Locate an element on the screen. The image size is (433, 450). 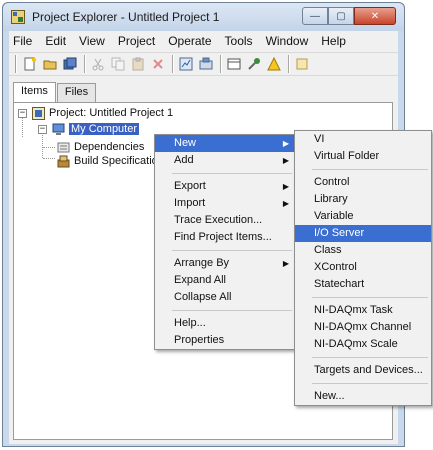
submenu-item-statechart: Statechart is located at coordinates (363, 284).